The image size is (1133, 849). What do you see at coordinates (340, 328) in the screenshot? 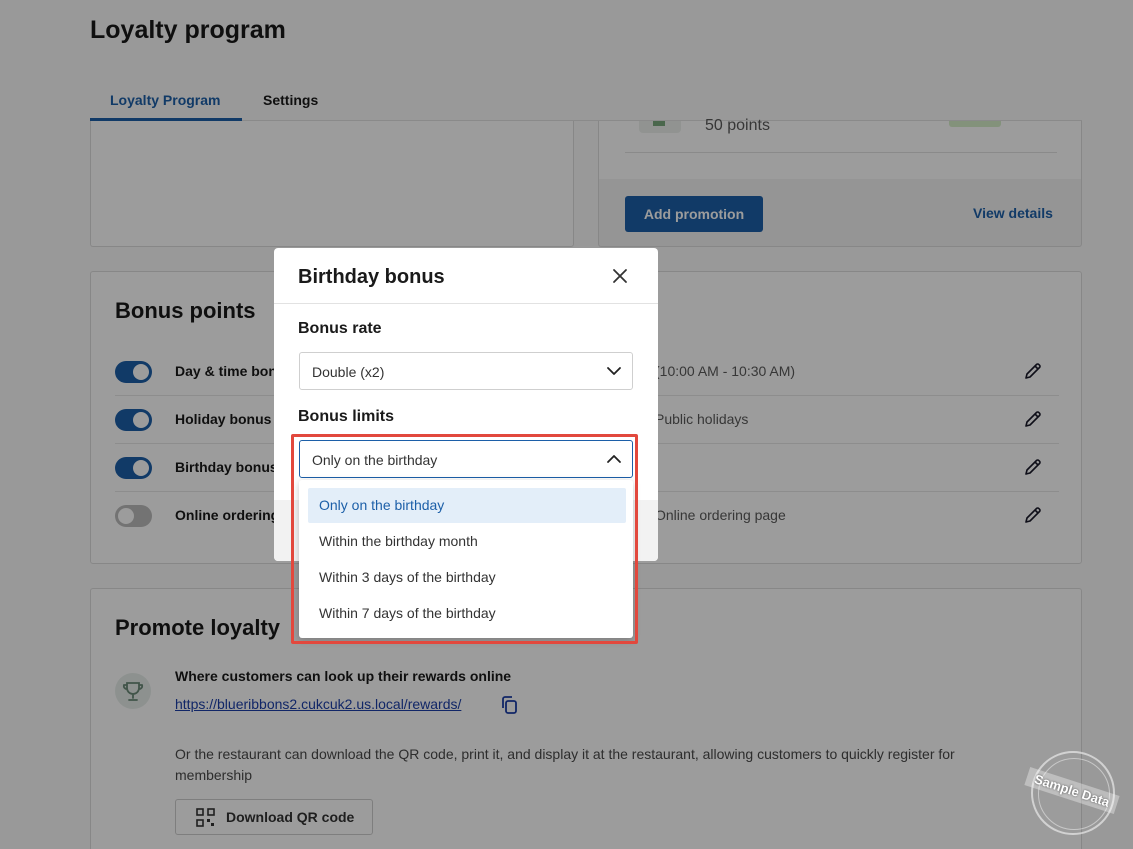
I see `bonus-rate-label: Bonus rate` at bounding box center [340, 328].